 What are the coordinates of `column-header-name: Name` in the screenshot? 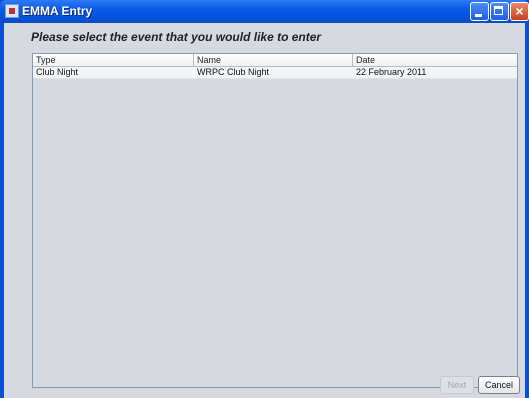 It's located at (273, 60).